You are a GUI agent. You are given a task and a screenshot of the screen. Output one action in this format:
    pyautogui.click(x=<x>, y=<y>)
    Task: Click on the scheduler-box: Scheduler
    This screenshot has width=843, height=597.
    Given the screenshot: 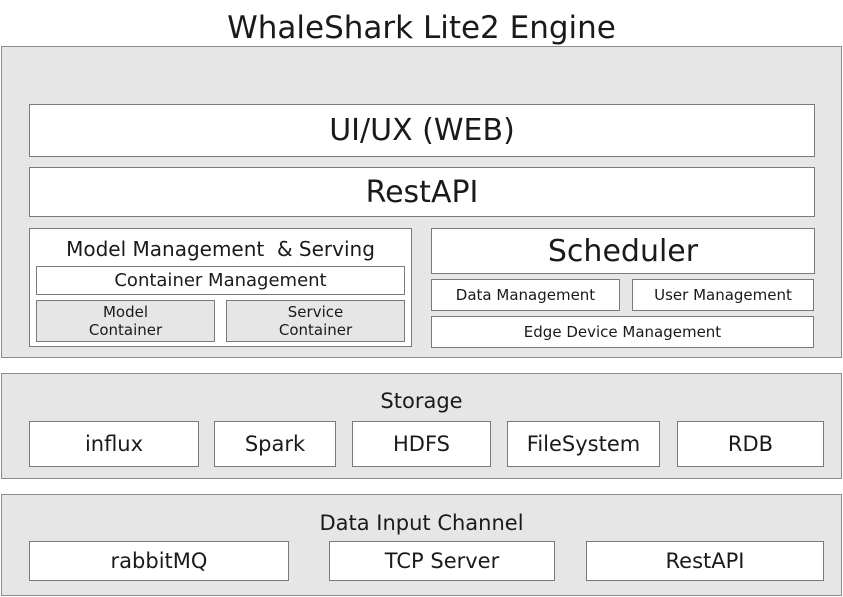 What is the action you would take?
    pyautogui.click(x=623, y=251)
    